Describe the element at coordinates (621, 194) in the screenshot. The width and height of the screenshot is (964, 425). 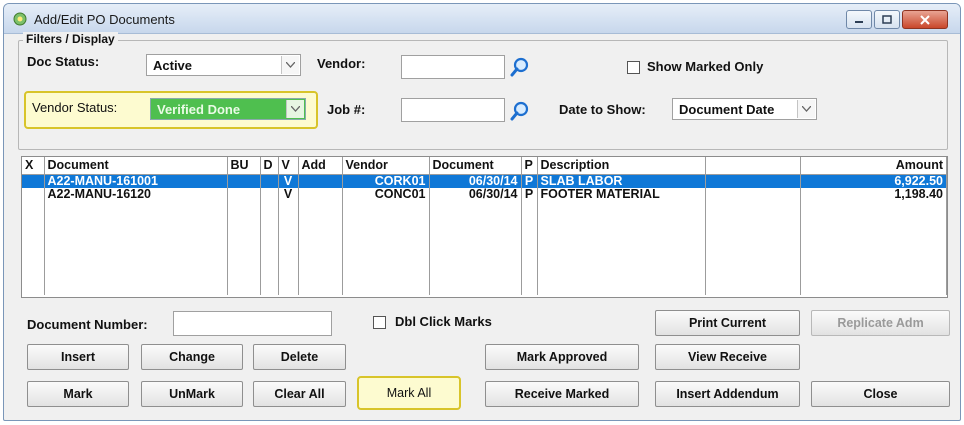
I see `cell-description: FOOTER MATERIAL` at that location.